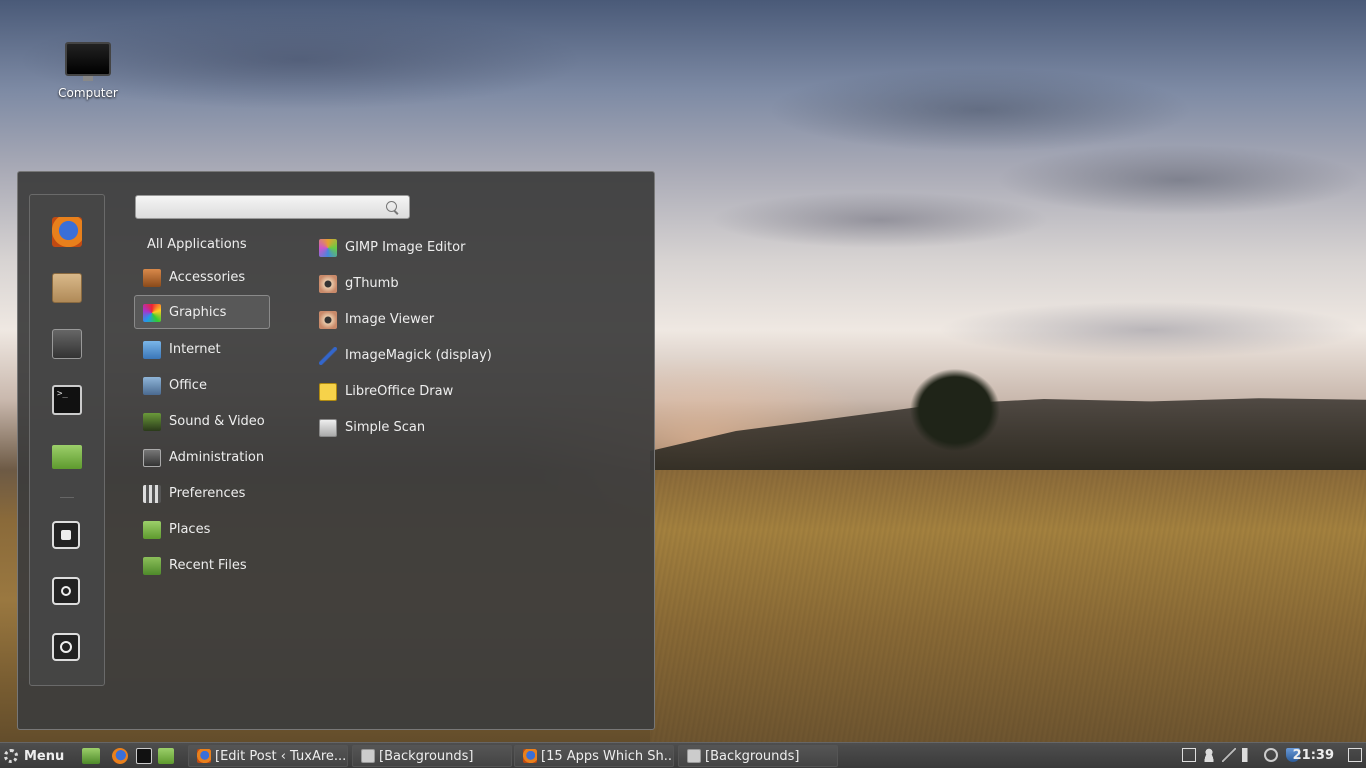  I want to click on search-box, so click(272, 207).